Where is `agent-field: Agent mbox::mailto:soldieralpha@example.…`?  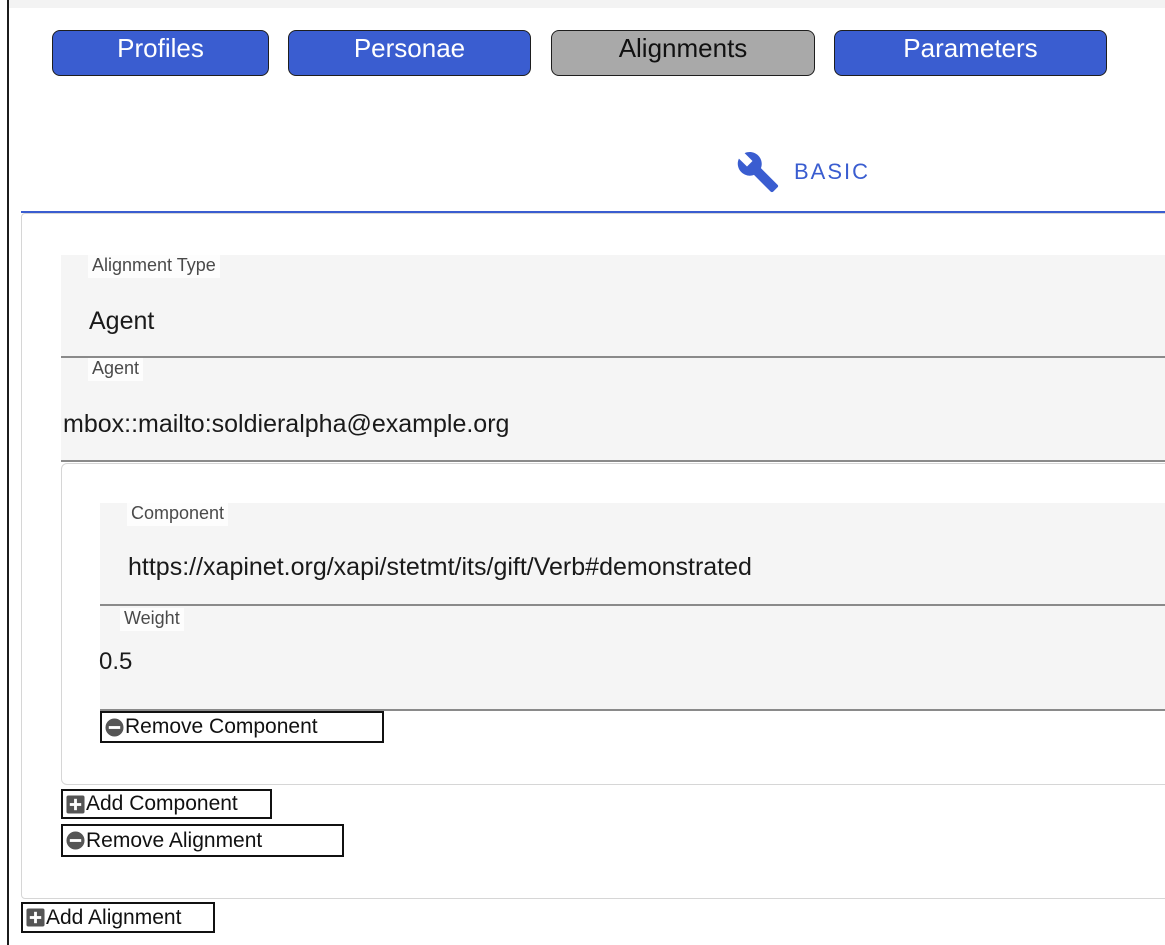
agent-field: Agent mbox::mailto:soldieralpha@example.… is located at coordinates (613, 410).